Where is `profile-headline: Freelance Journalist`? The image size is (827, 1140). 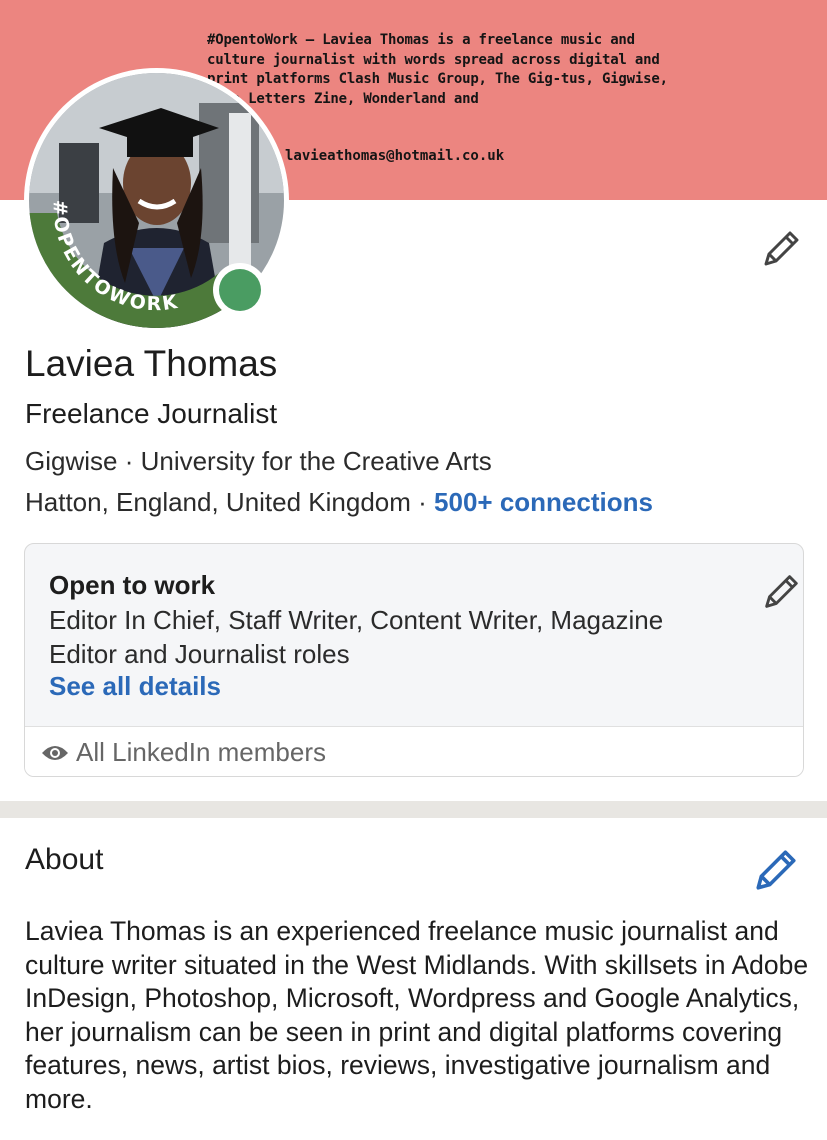
profile-headline: Freelance Journalist is located at coordinates (151, 413).